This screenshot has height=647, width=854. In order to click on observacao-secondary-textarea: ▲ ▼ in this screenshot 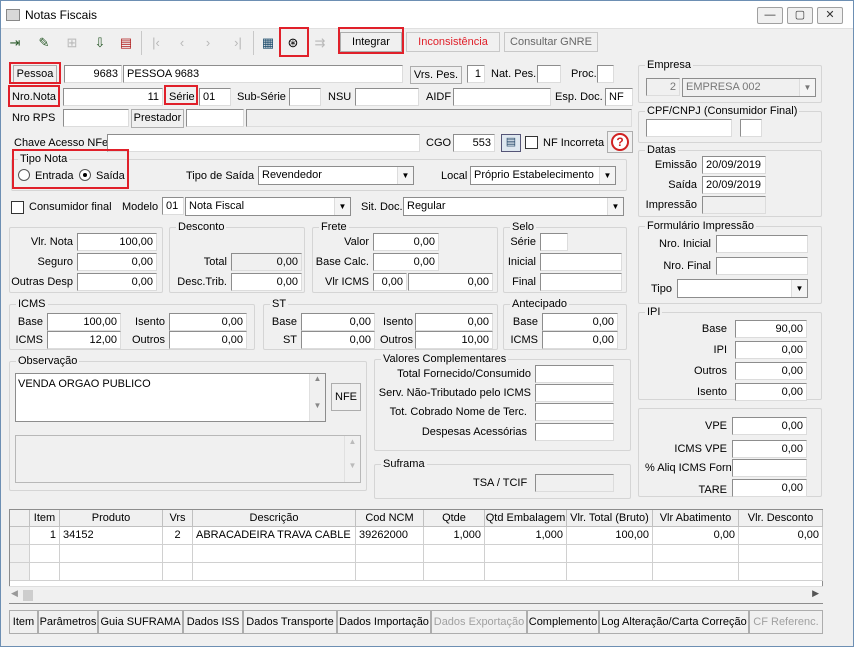, I will do `click(188, 459)`.